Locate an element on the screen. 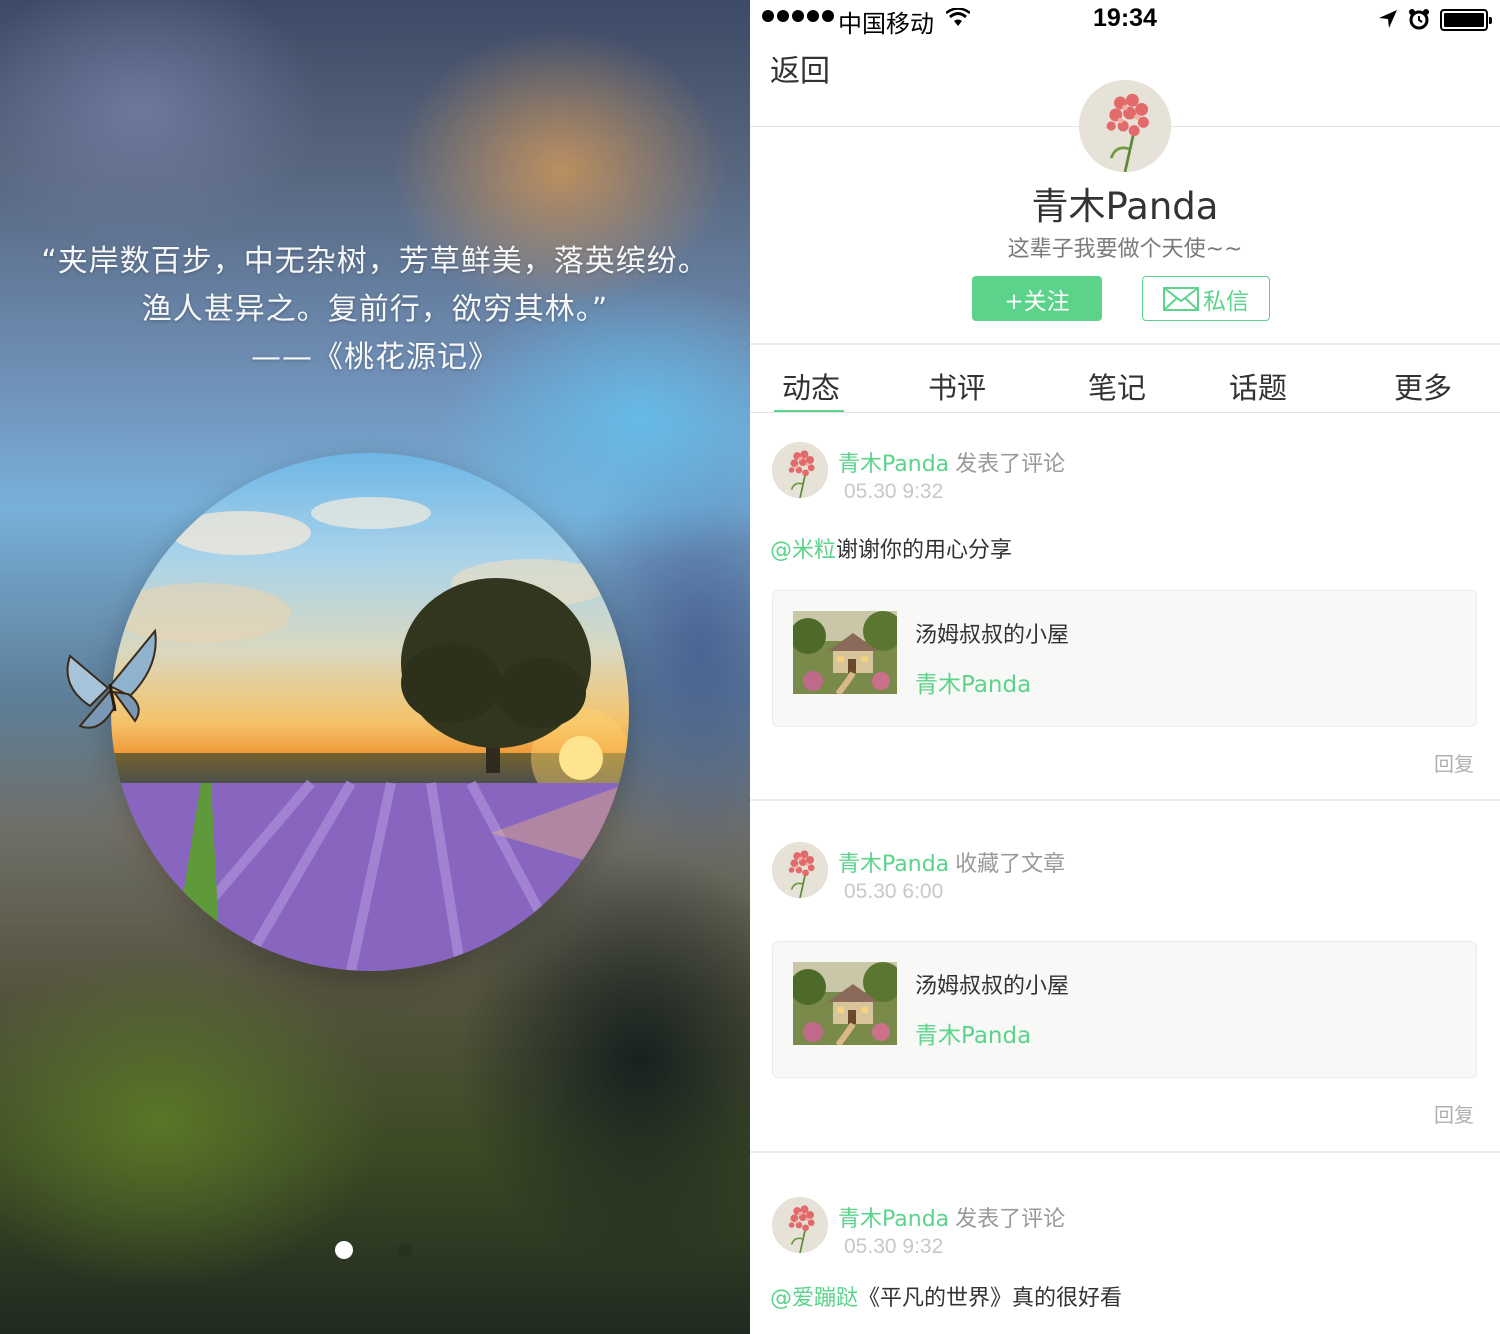 Image resolution: width=1500 pixels, height=1334 pixels. back-button: 返回 is located at coordinates (800, 68).